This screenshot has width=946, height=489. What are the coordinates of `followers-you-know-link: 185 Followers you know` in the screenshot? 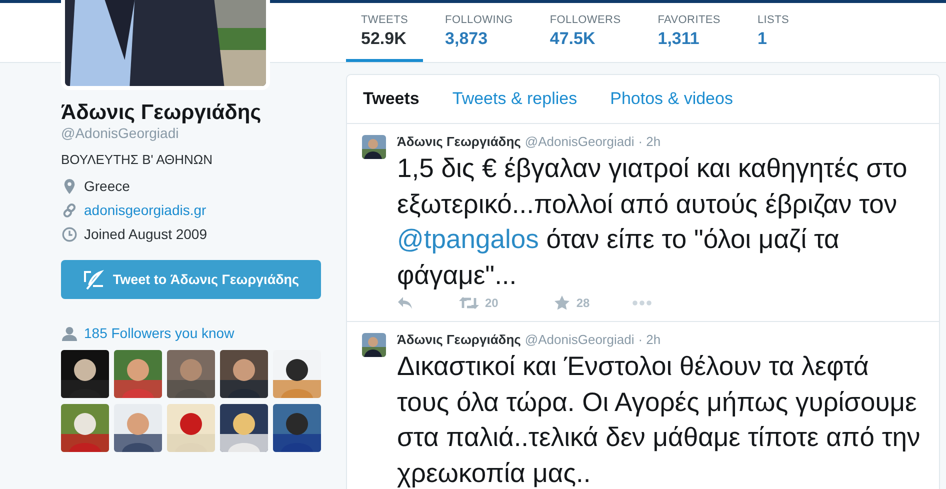 It's located at (159, 333).